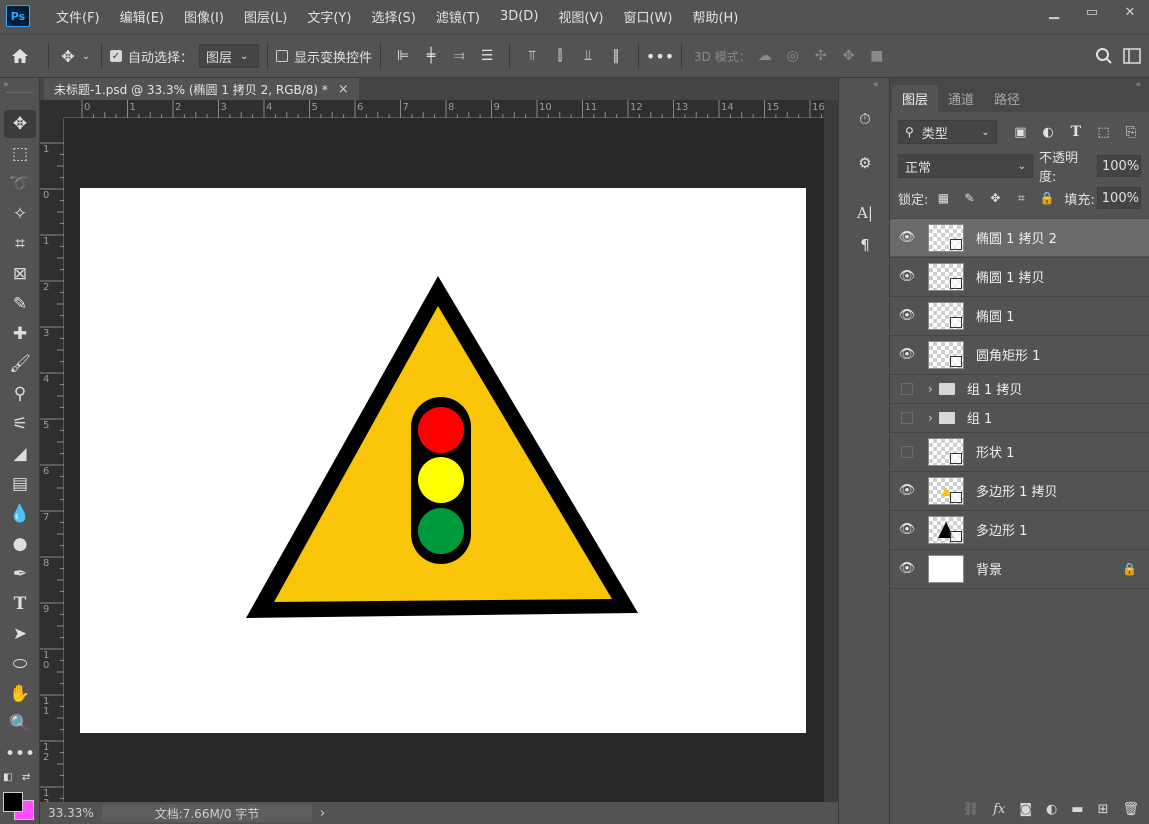 This screenshot has height=824, width=1149. I want to click on show-transform-checkbox, so click(282, 56).